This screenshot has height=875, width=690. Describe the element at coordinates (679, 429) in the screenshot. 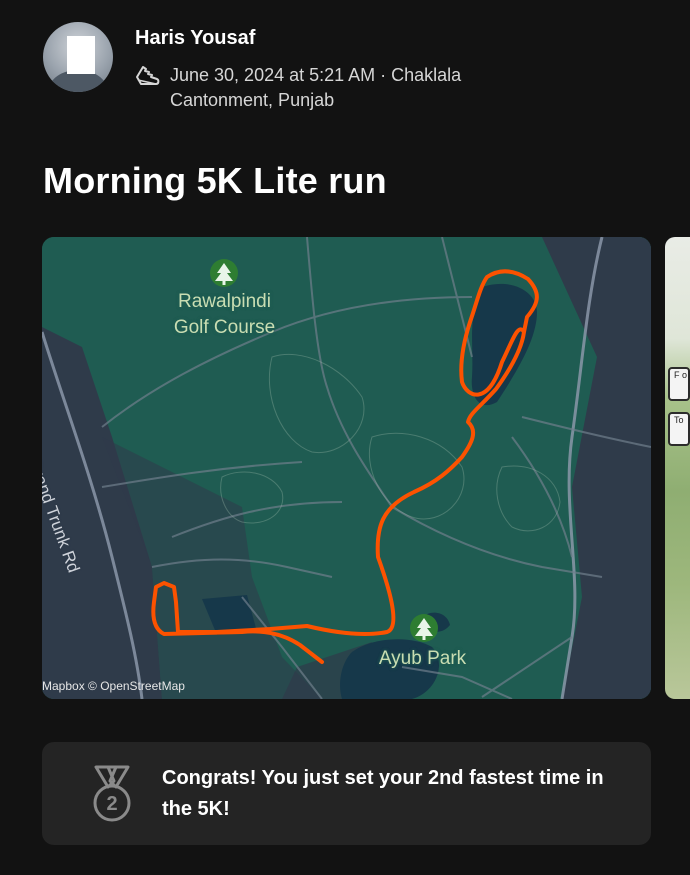

I see `photo-sign-2: To` at that location.